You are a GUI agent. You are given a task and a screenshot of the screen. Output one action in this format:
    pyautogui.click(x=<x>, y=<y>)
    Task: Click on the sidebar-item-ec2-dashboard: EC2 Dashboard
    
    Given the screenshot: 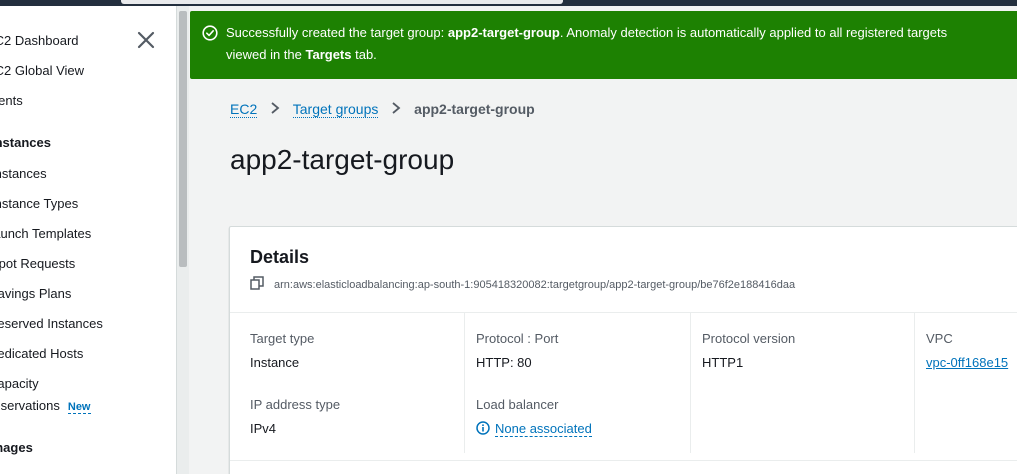 What is the action you would take?
    pyautogui.click(x=39, y=40)
    